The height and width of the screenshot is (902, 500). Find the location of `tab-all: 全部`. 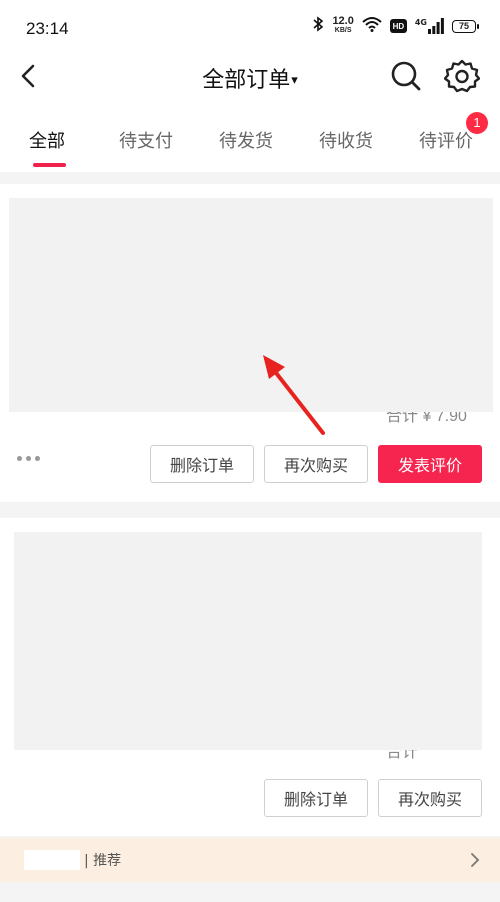

tab-all: 全部 is located at coordinates (47, 140).